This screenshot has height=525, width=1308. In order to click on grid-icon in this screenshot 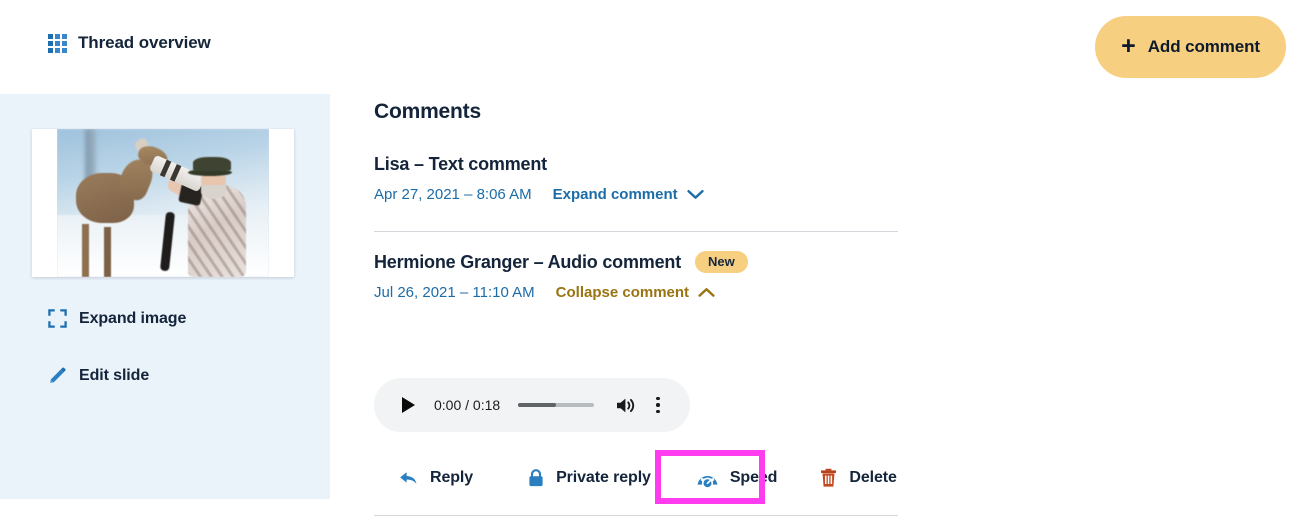, I will do `click(57, 43)`.